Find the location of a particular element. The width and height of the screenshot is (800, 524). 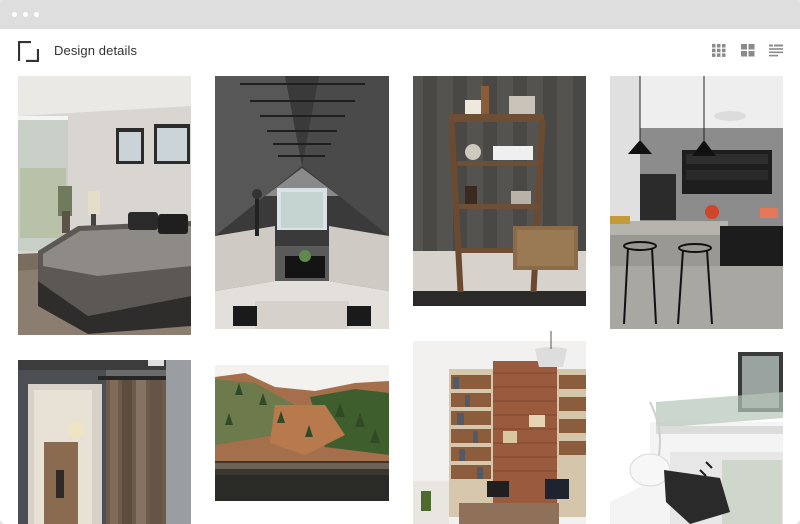

gallery-image-modern-staircase is located at coordinates (696, 438).